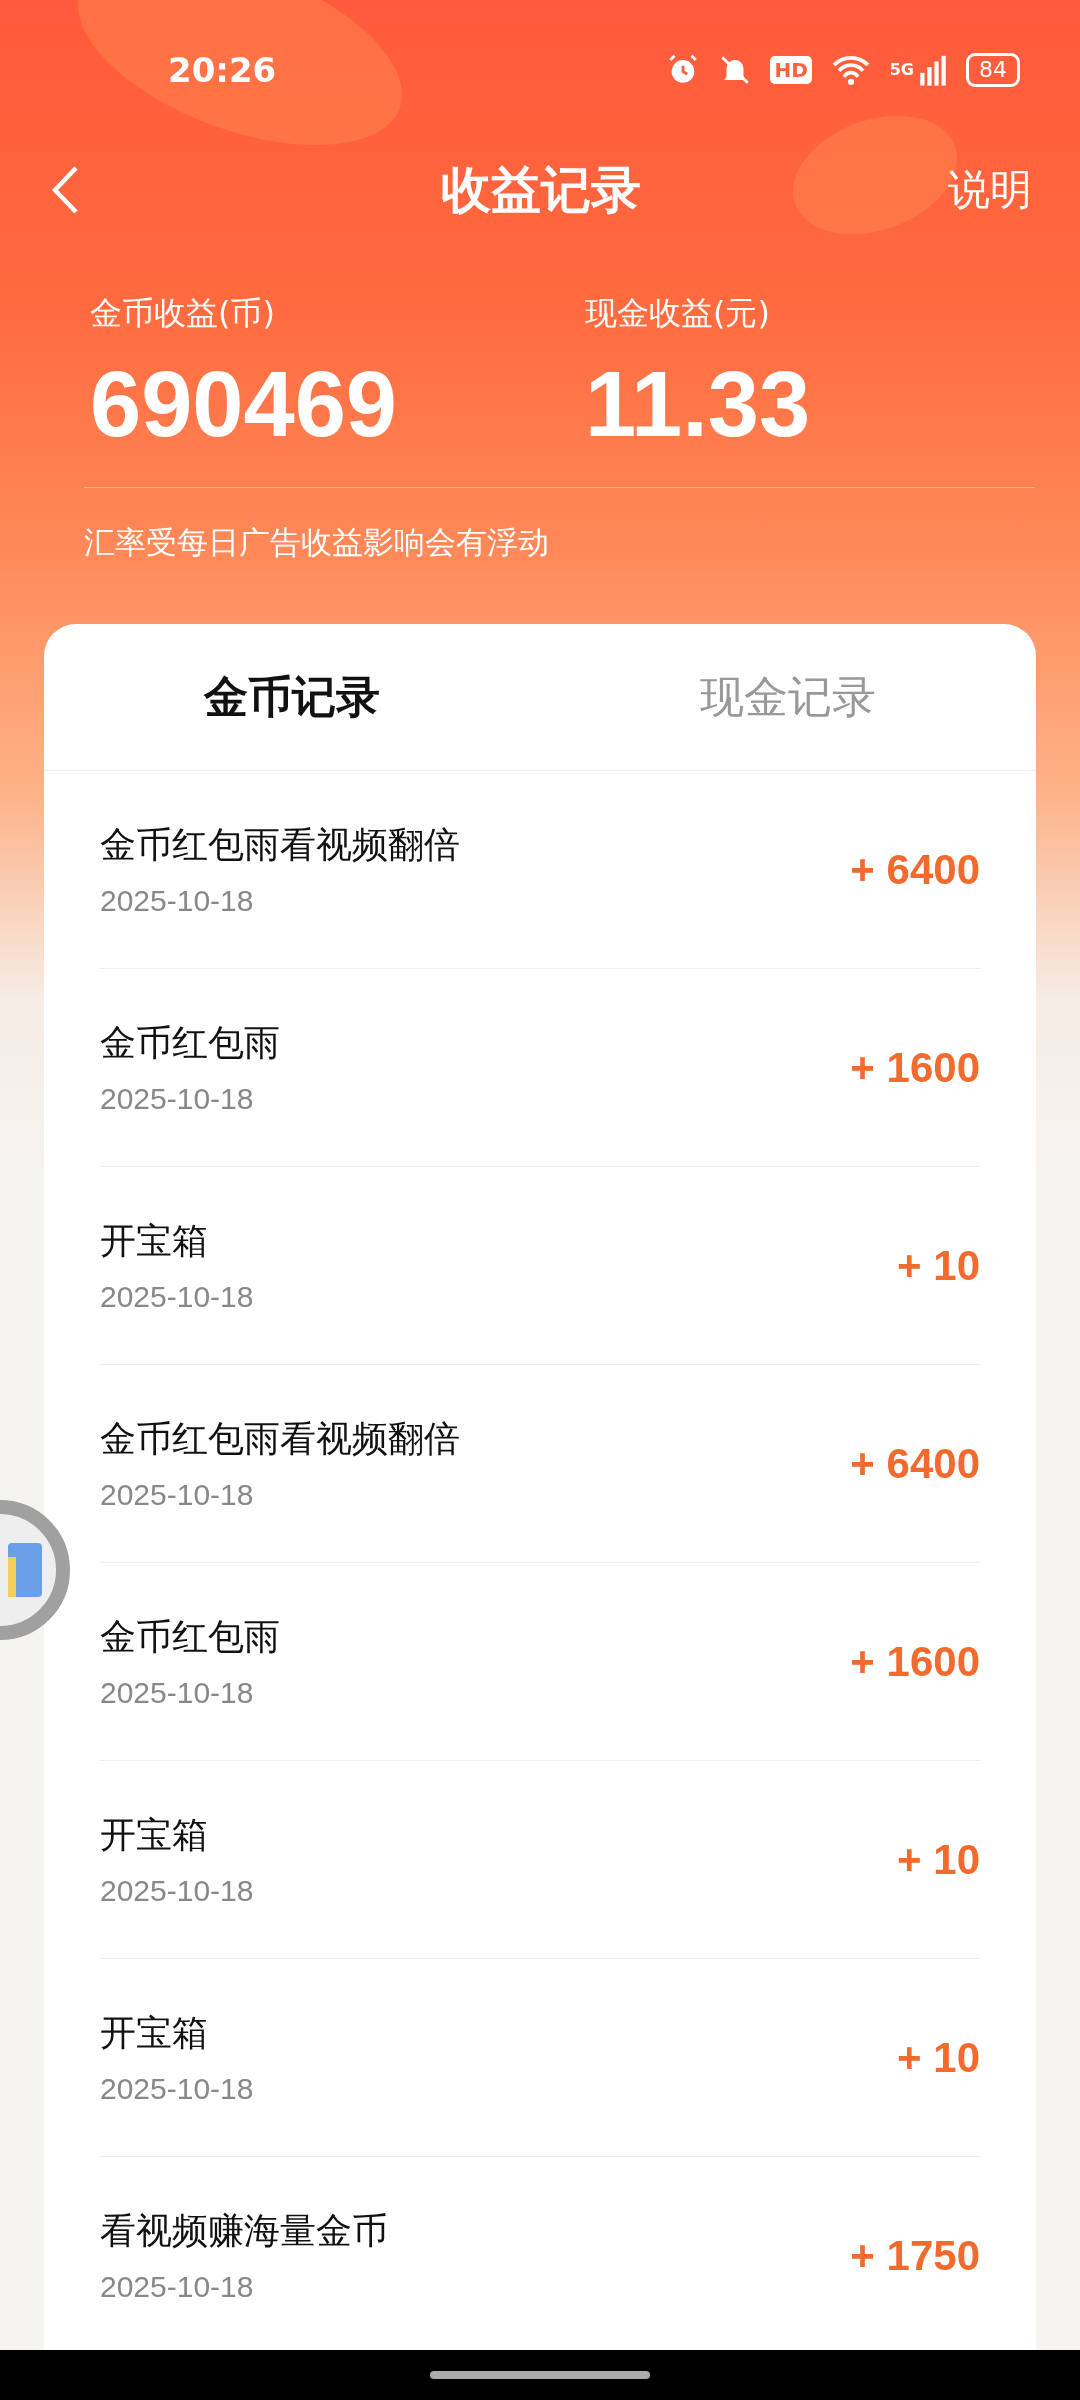 Image resolution: width=1080 pixels, height=2400 pixels. What do you see at coordinates (678, 313) in the screenshot?
I see `stat-label: 现金收益(元)` at bounding box center [678, 313].